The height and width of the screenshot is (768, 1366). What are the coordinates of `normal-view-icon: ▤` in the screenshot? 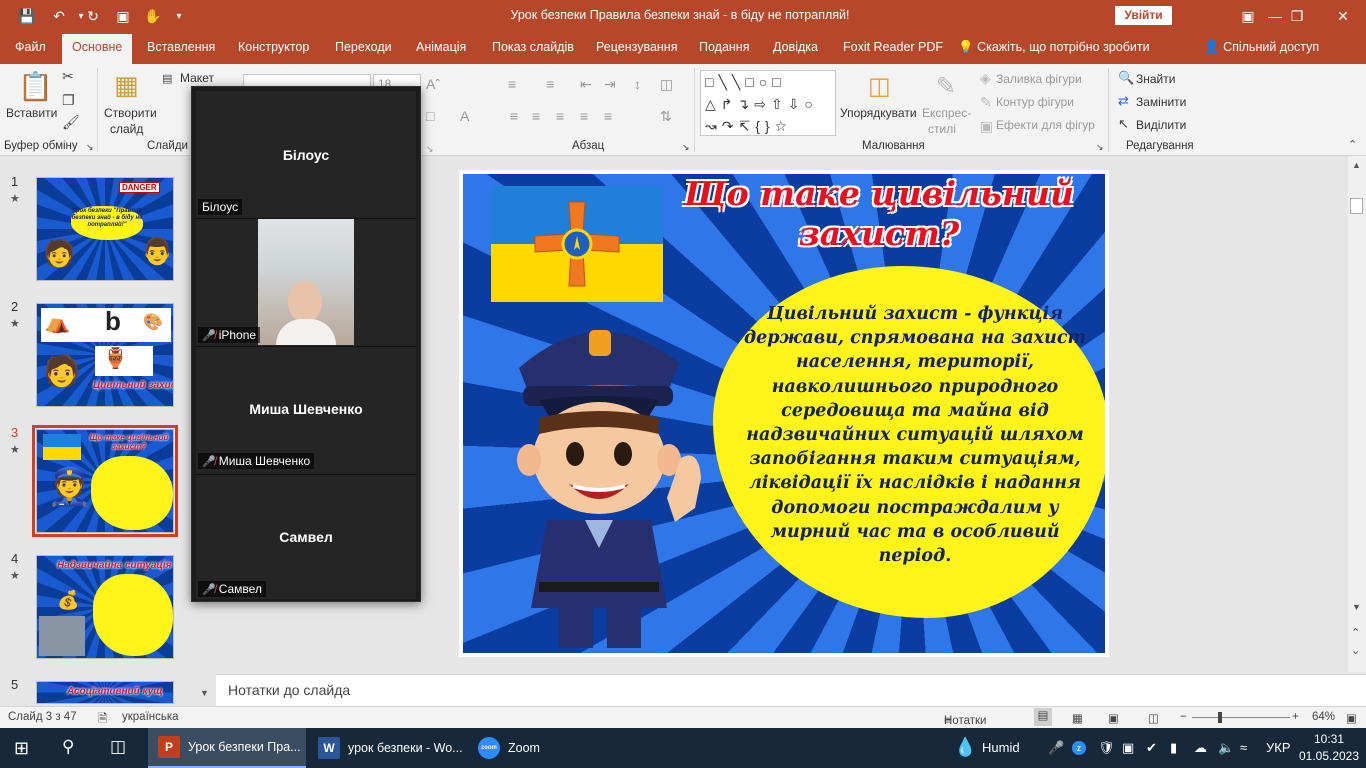 It's located at (1043, 717).